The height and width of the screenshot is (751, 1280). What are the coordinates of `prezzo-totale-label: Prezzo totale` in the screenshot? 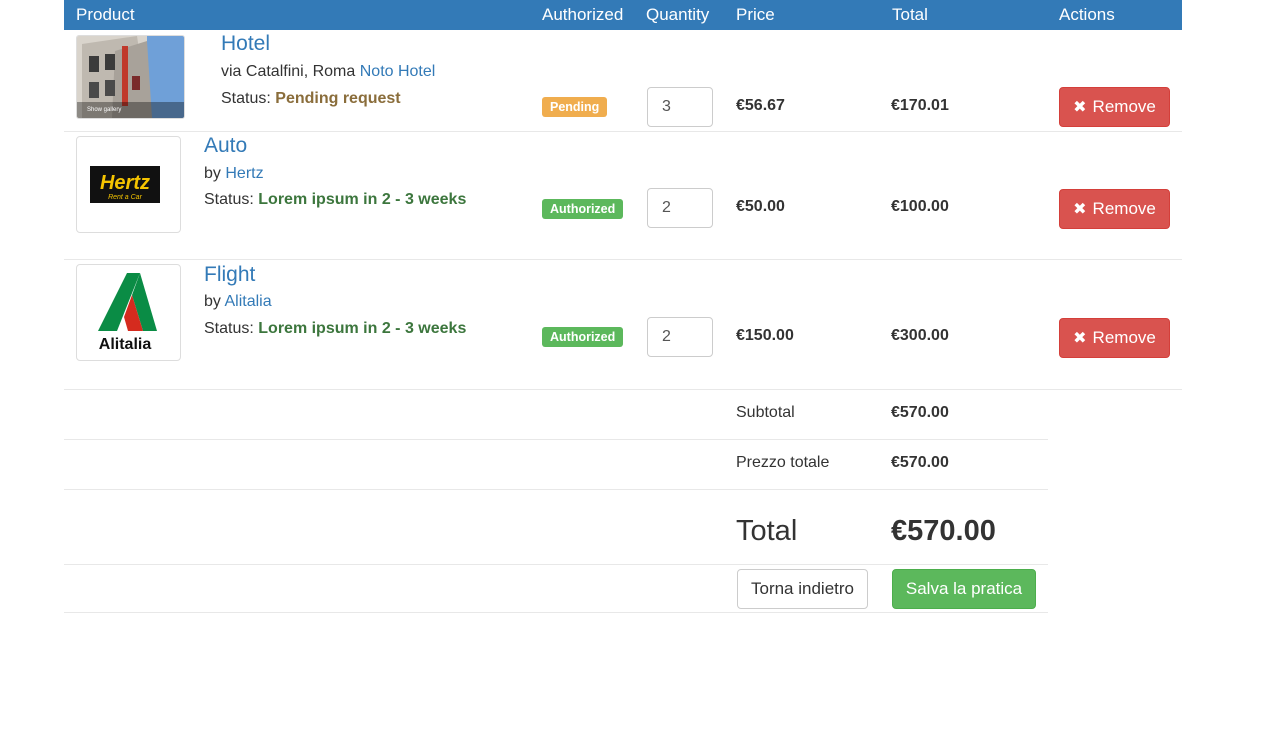 It's located at (783, 462).